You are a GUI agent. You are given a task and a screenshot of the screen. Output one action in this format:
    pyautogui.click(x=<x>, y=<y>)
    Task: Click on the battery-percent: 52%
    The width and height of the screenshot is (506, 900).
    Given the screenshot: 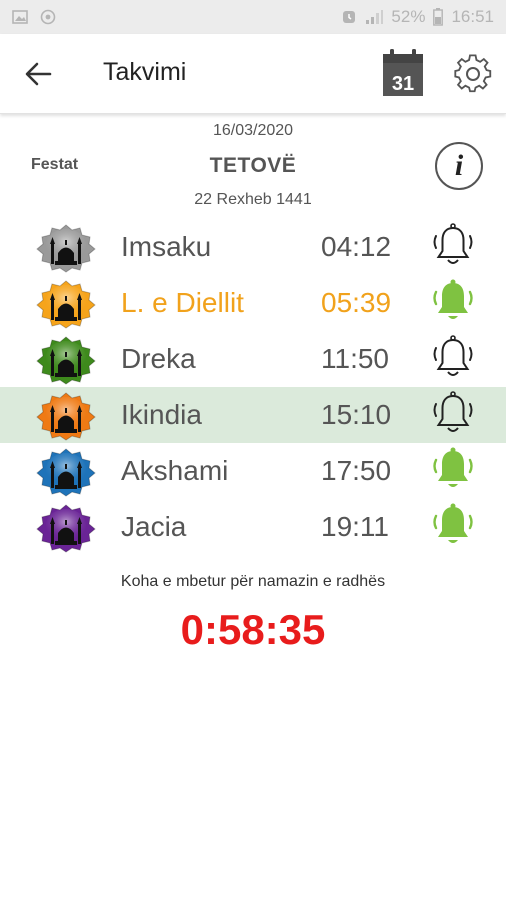 What is the action you would take?
    pyautogui.click(x=408, y=16)
    